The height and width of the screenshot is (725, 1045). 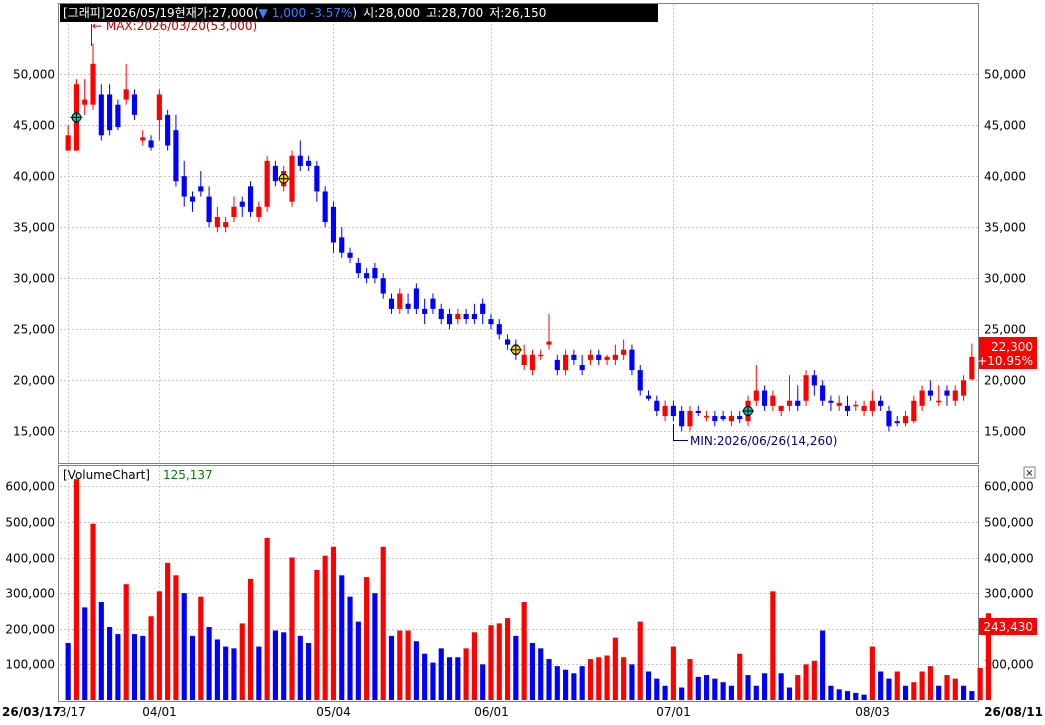 What do you see at coordinates (1029, 473) in the screenshot?
I see `volume-close-icon: ×` at bounding box center [1029, 473].